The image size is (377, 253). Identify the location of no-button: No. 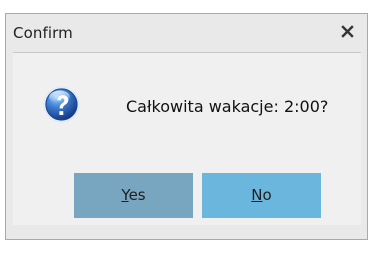
(261, 195).